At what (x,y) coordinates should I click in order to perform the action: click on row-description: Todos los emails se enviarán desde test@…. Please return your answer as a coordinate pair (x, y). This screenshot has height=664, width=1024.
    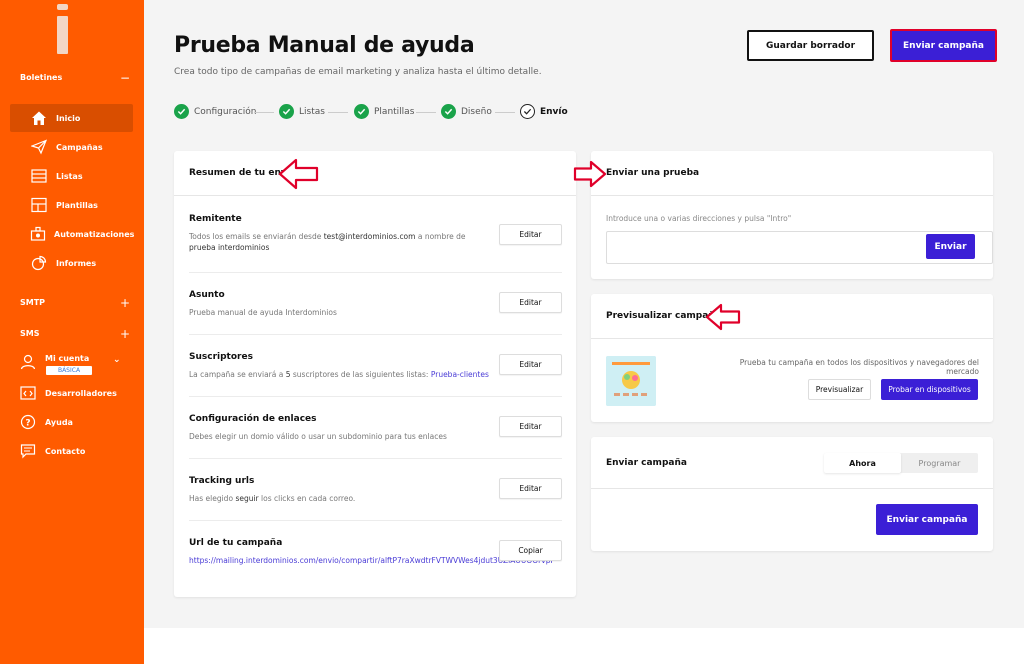
    Looking at the image, I should click on (327, 242).